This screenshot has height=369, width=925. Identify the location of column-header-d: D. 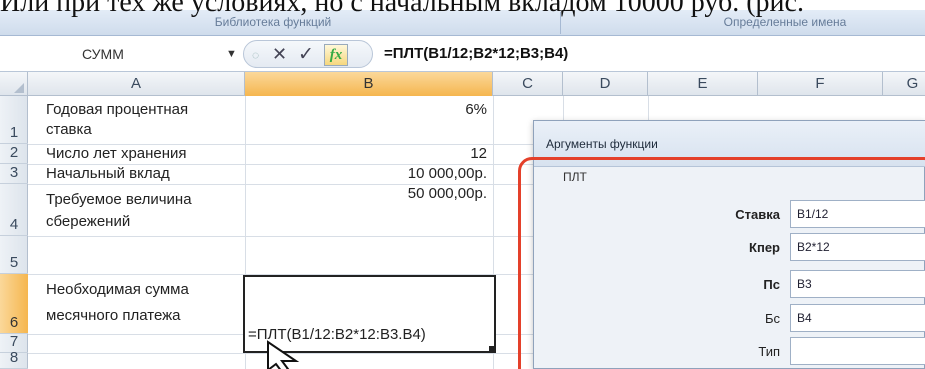
(605, 84).